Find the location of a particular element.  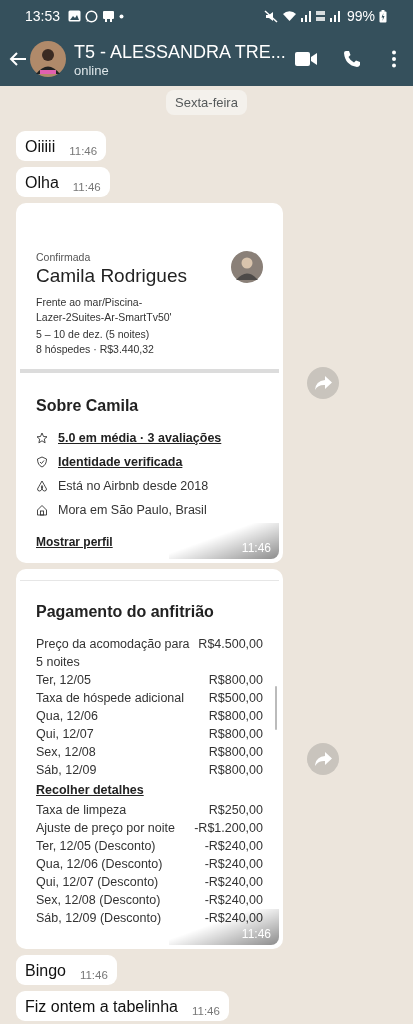

section-title: Sobre Camila is located at coordinates (88, 406).